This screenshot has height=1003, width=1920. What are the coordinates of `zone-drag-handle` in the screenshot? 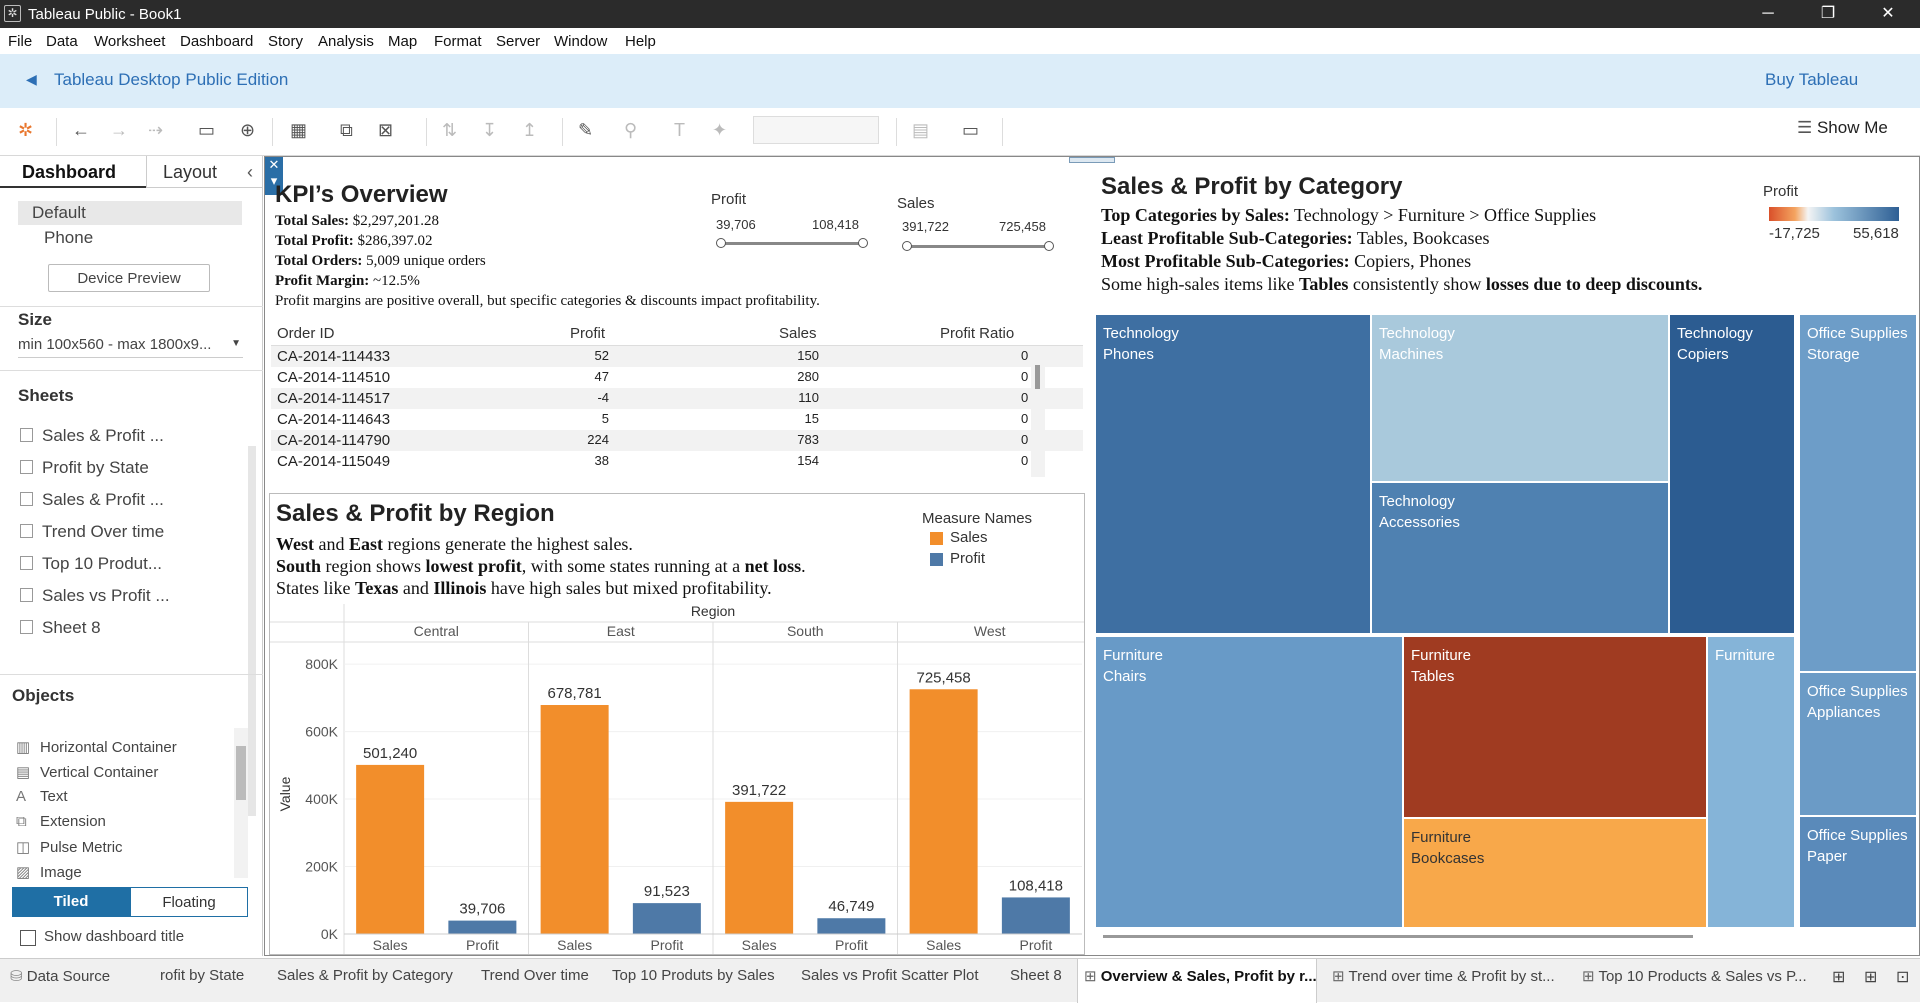 It's located at (1092, 160).